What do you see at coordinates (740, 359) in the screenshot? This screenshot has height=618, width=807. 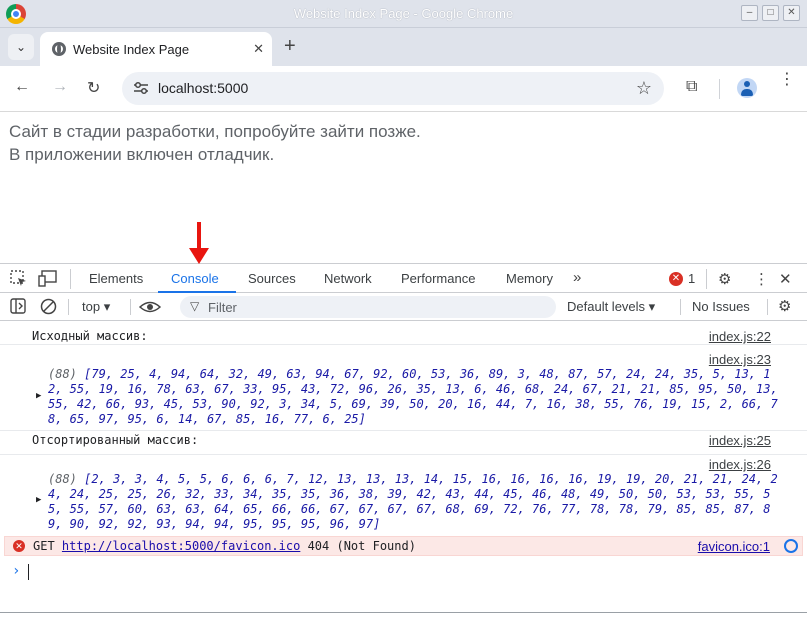 I see `source-link: index.js:23` at bounding box center [740, 359].